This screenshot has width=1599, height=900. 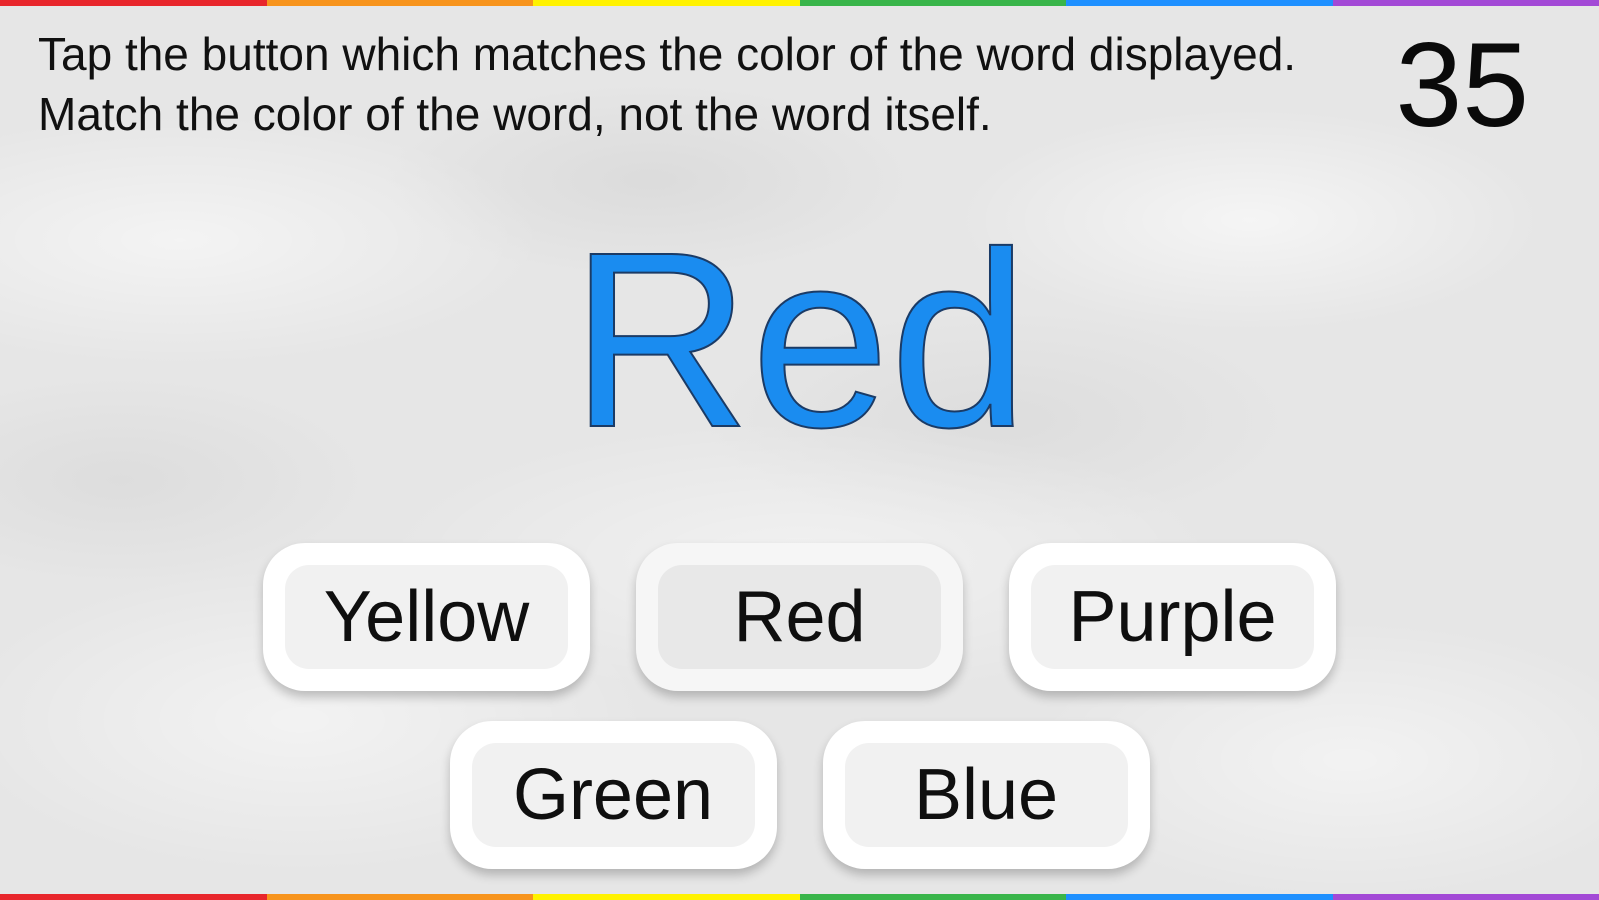 I want to click on blue-button: Blue, so click(x=986, y=795).